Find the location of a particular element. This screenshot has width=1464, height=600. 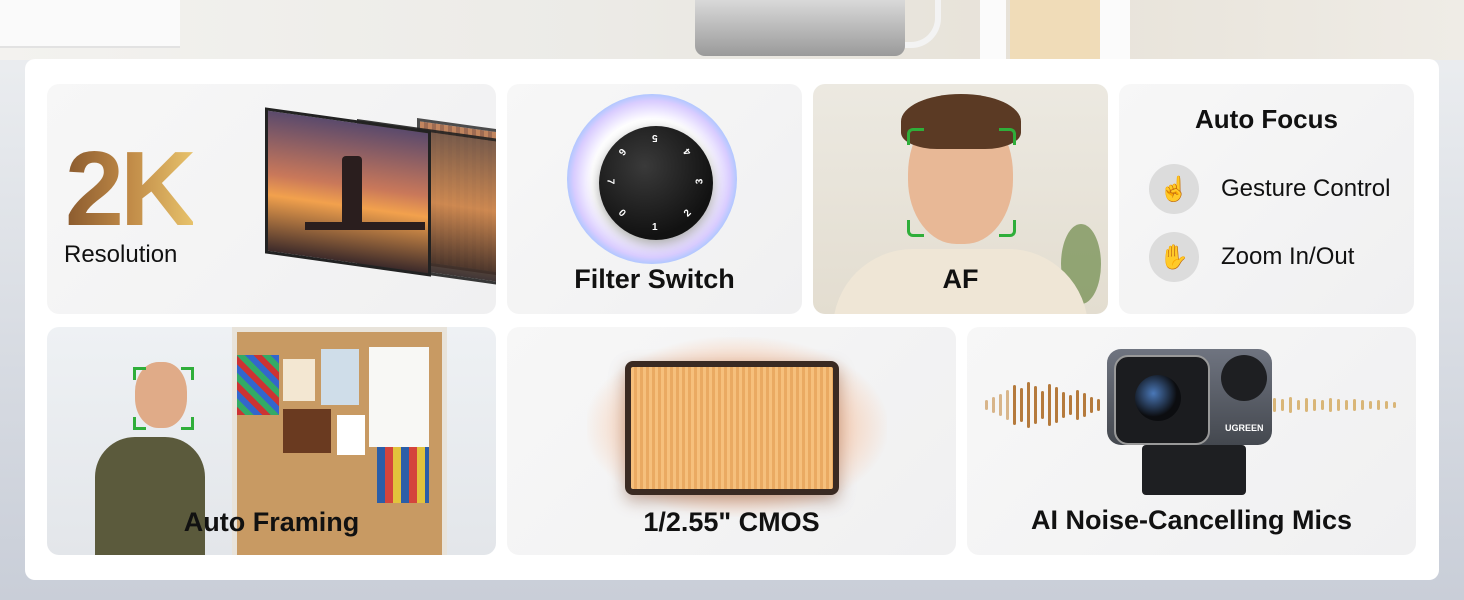

dial-number: 6 is located at coordinates (621, 151).